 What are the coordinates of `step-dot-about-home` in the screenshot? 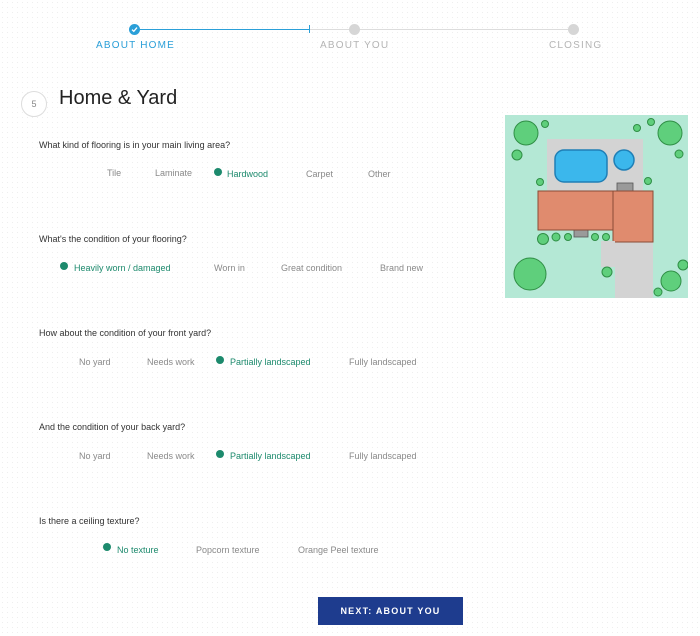 It's located at (134, 29).